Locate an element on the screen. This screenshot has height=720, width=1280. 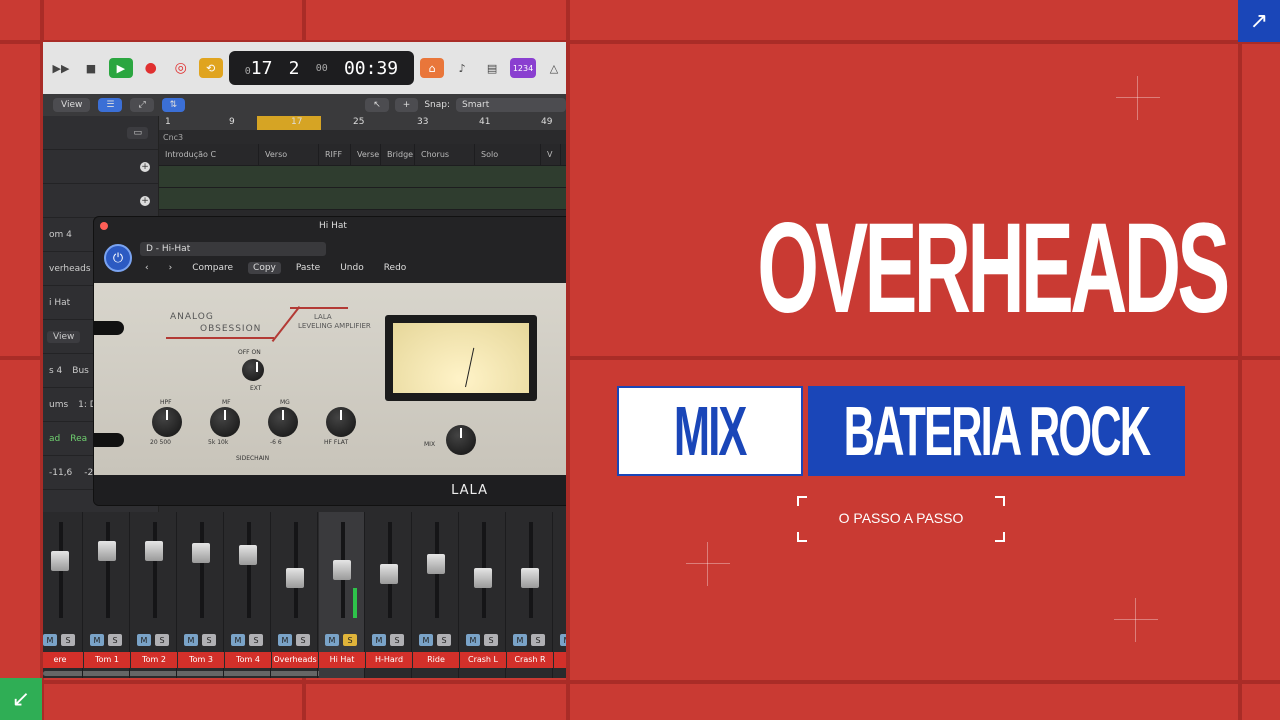
lcd-display: 017 2 00 00:39 is located at coordinates (321, 68).